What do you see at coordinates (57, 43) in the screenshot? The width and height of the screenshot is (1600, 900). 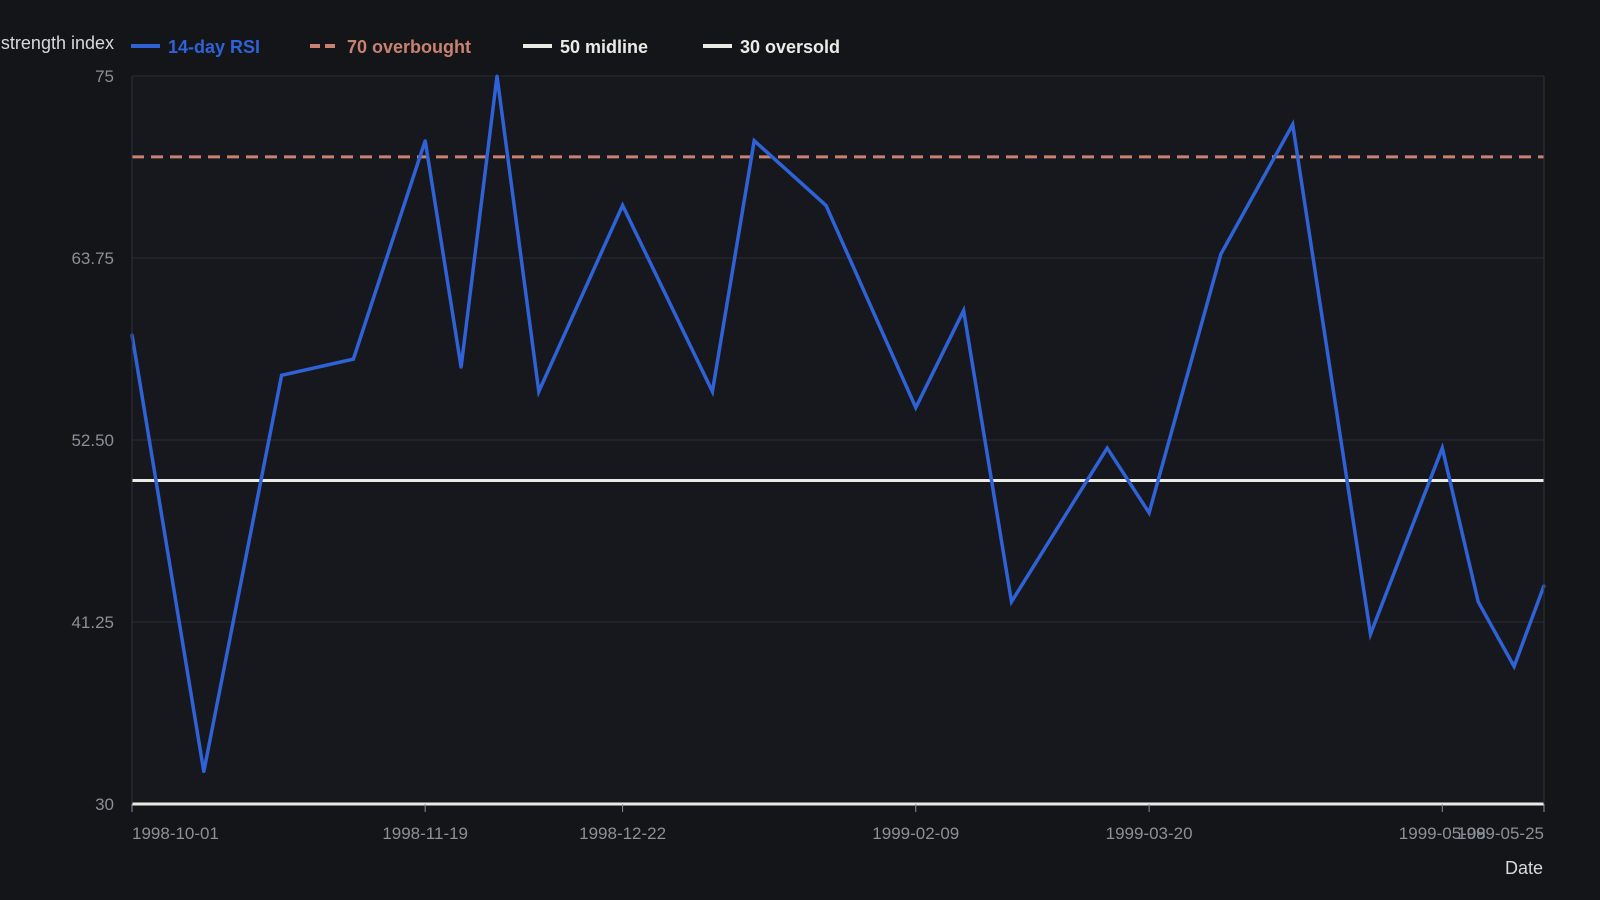 I see `y-axis-label: Relative strength index` at bounding box center [57, 43].